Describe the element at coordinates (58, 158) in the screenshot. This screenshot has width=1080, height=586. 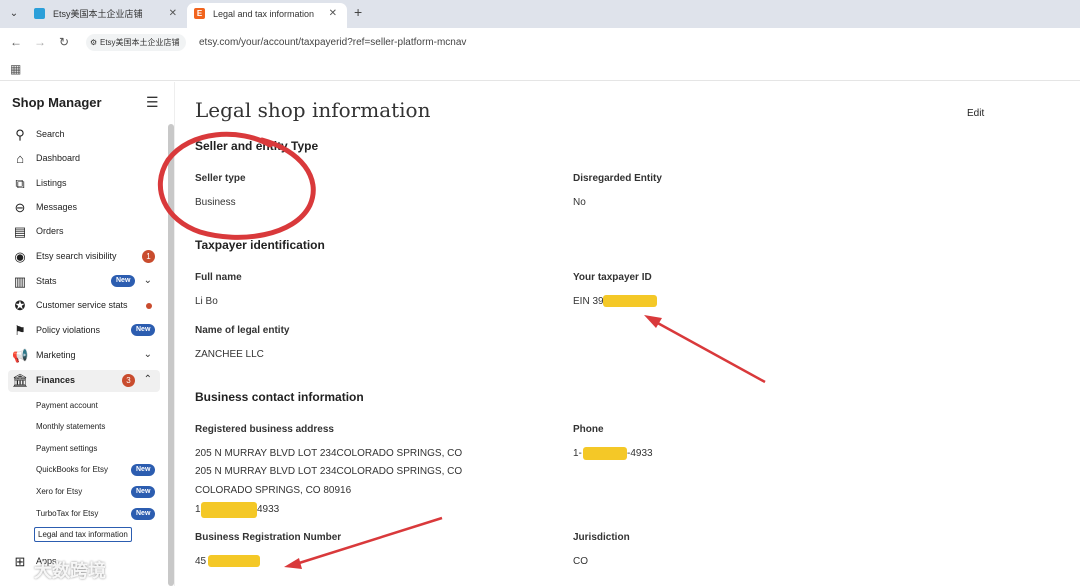
I see `sidebar-item-label: Dashboard` at that location.